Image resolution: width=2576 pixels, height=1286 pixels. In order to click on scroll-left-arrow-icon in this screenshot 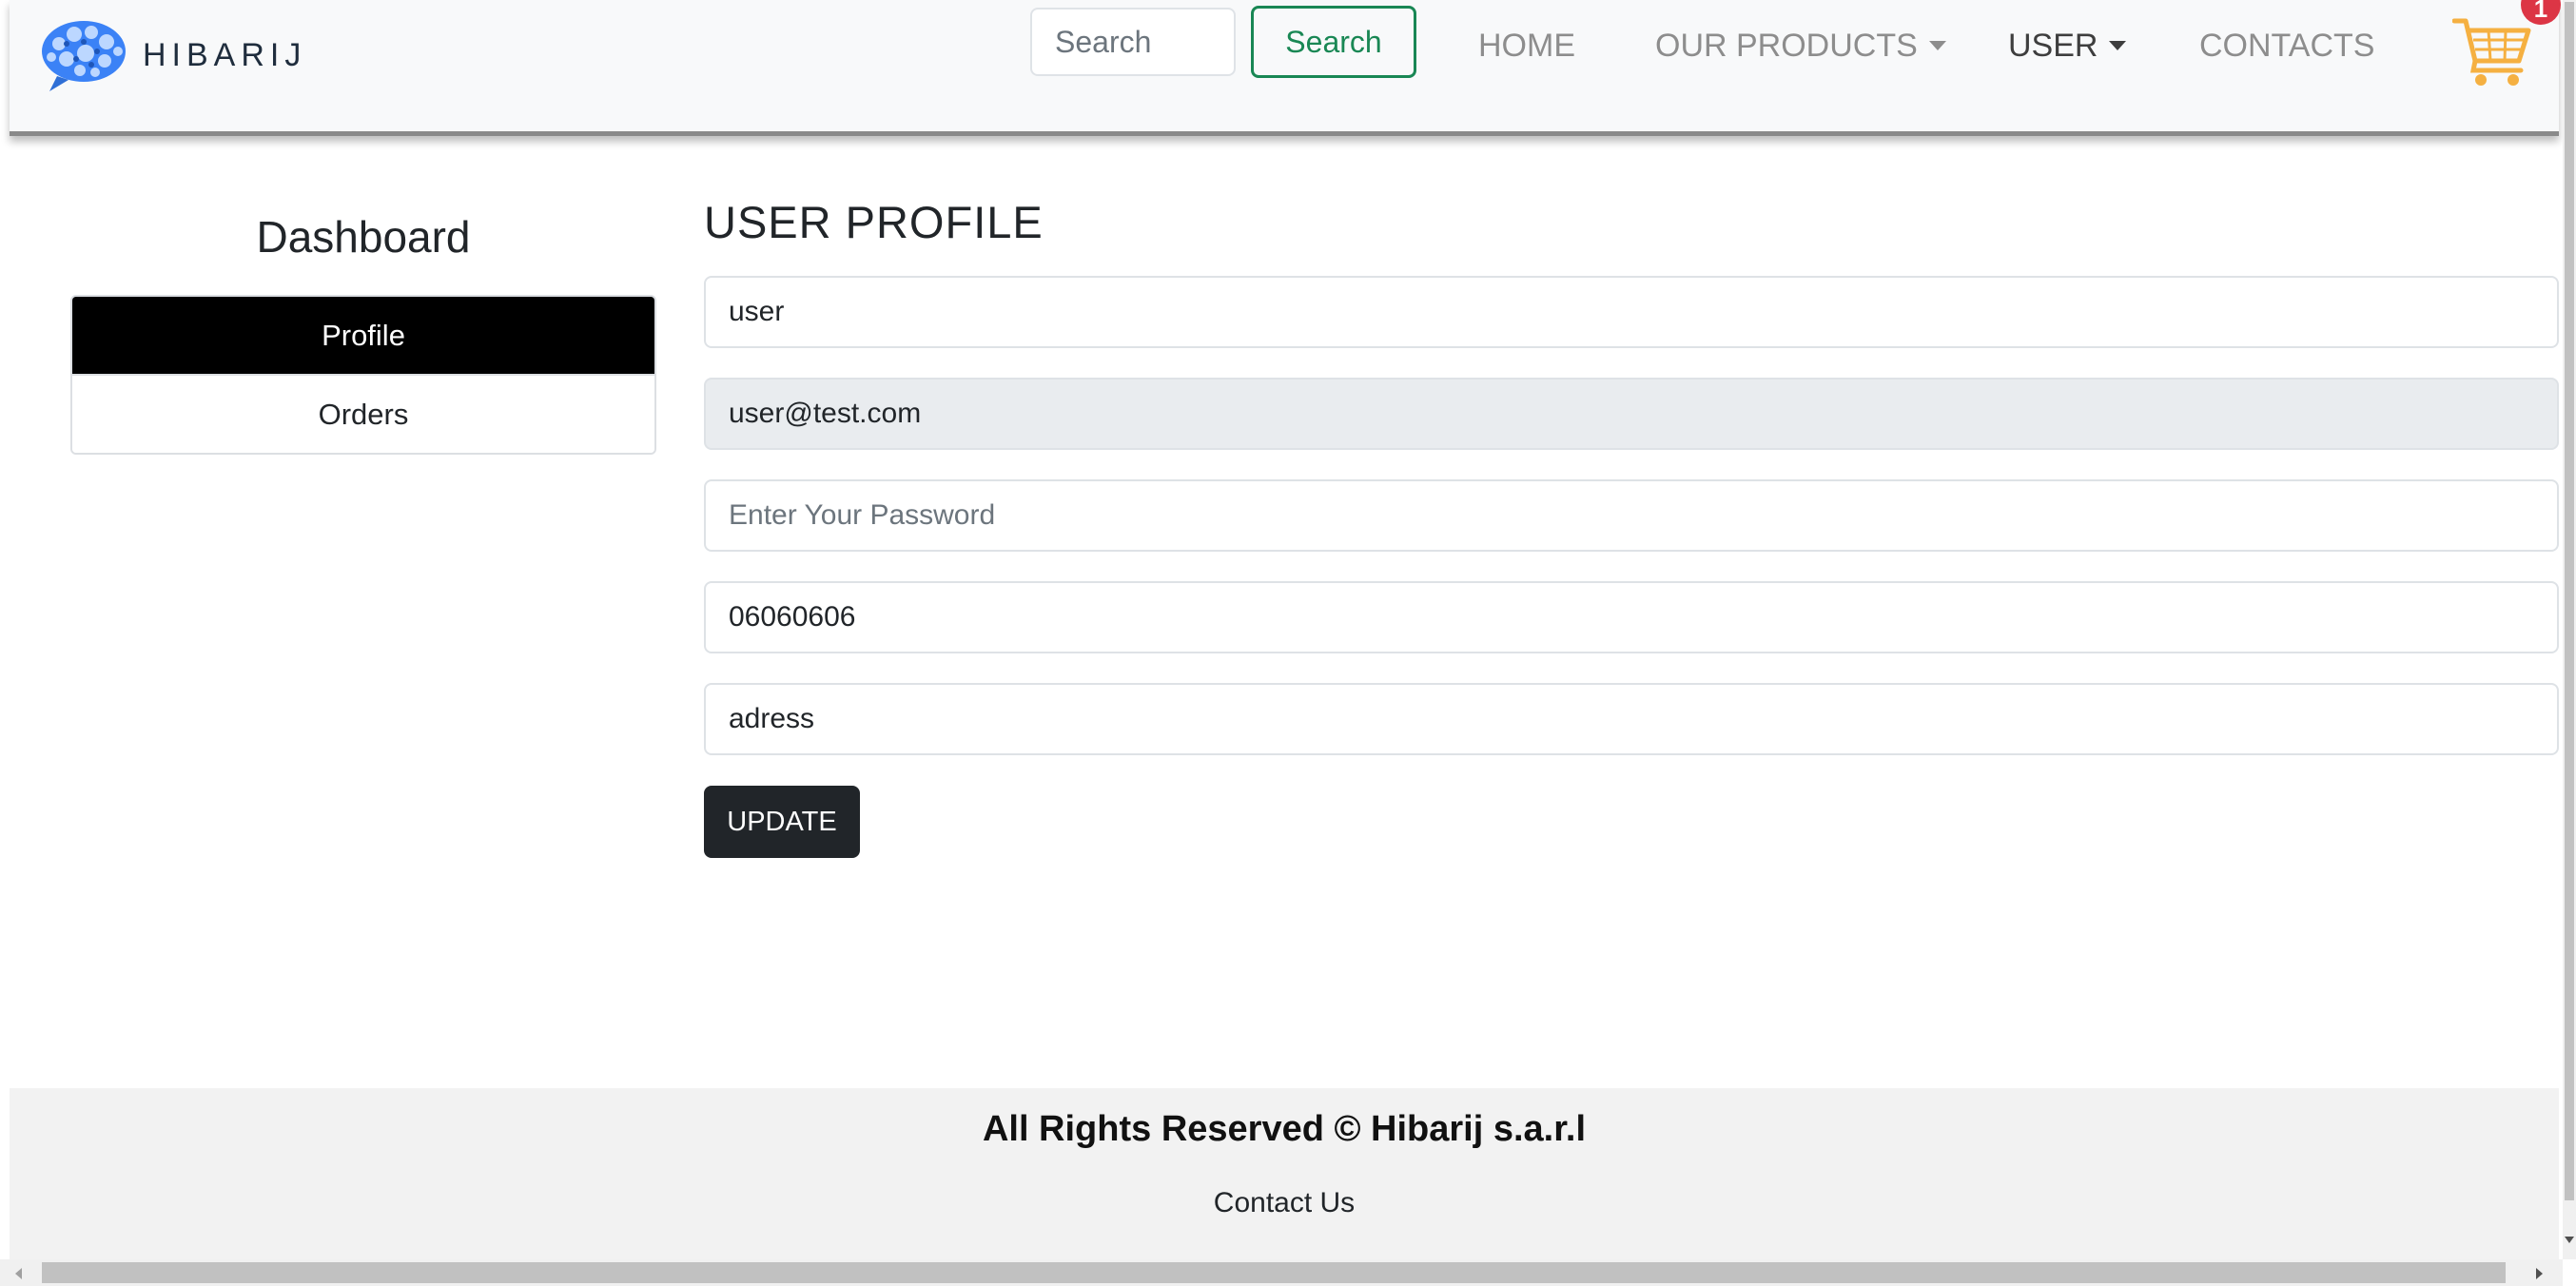, I will do `click(19, 1273)`.